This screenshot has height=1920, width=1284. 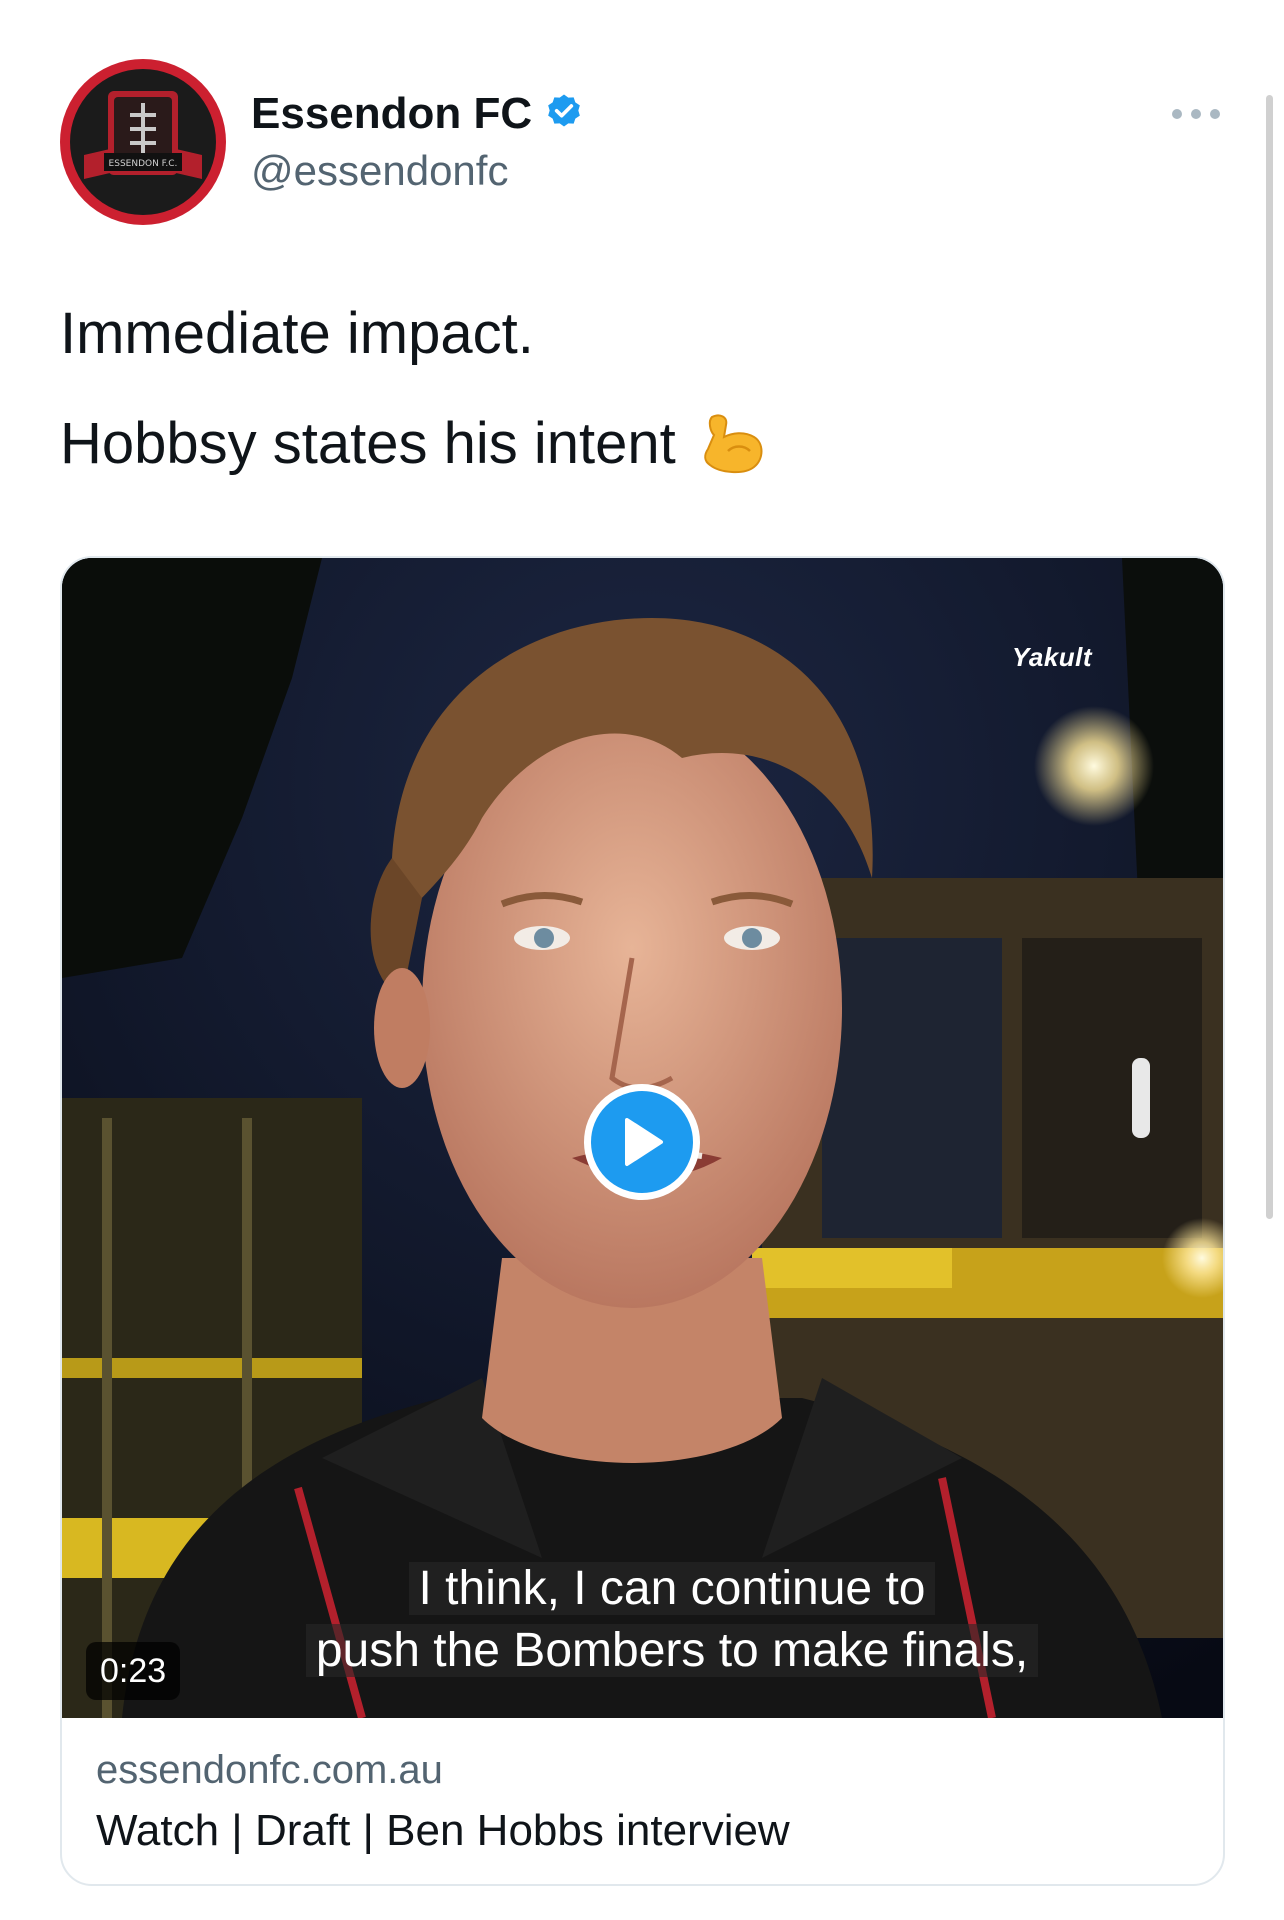 I want to click on essendon-logo-icon: ESSENDON F.C., so click(x=143, y=142).